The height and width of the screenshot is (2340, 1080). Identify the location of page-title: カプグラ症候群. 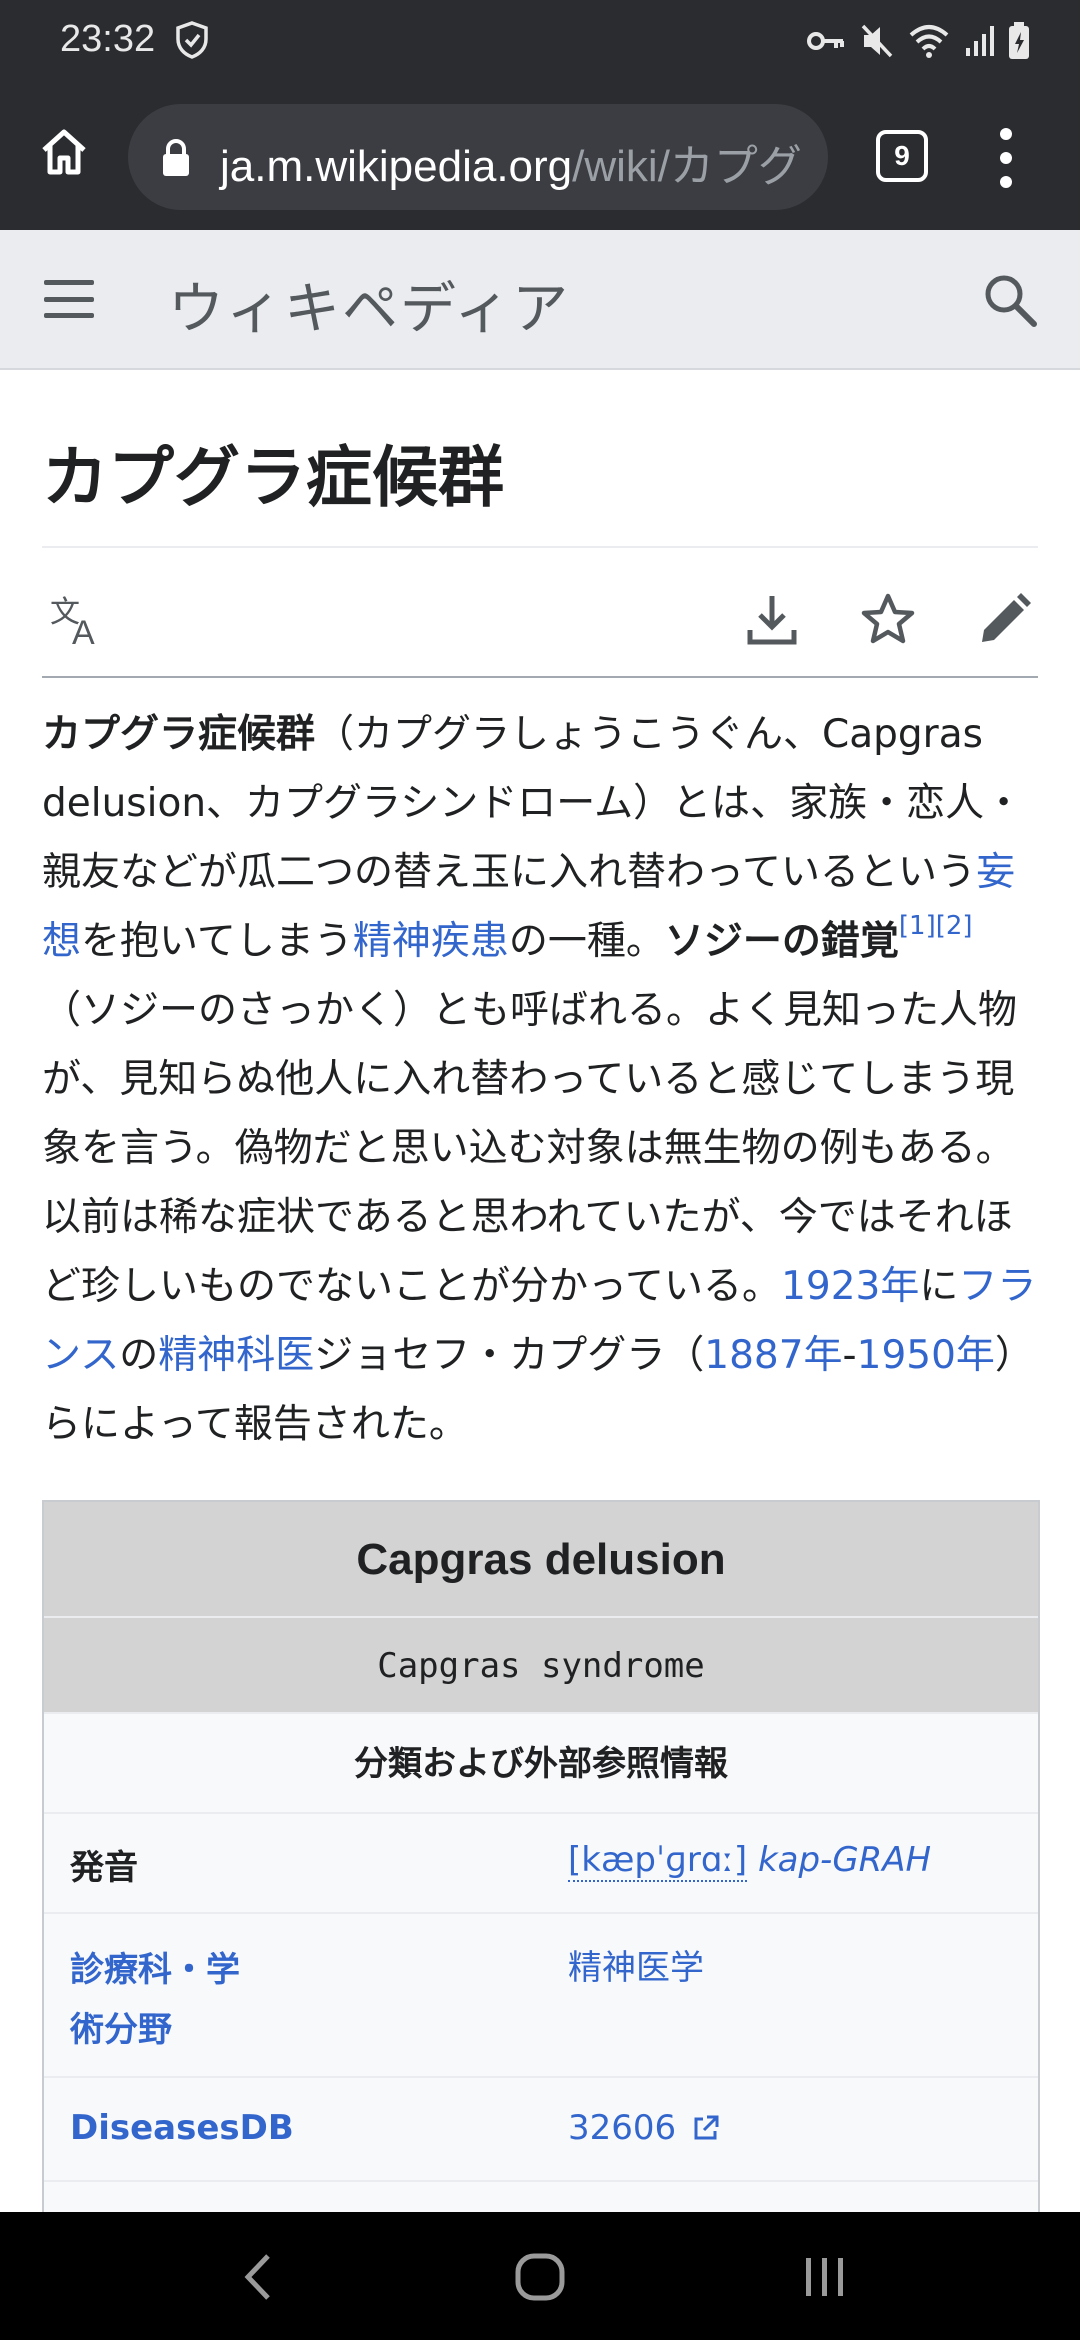
(273, 477).